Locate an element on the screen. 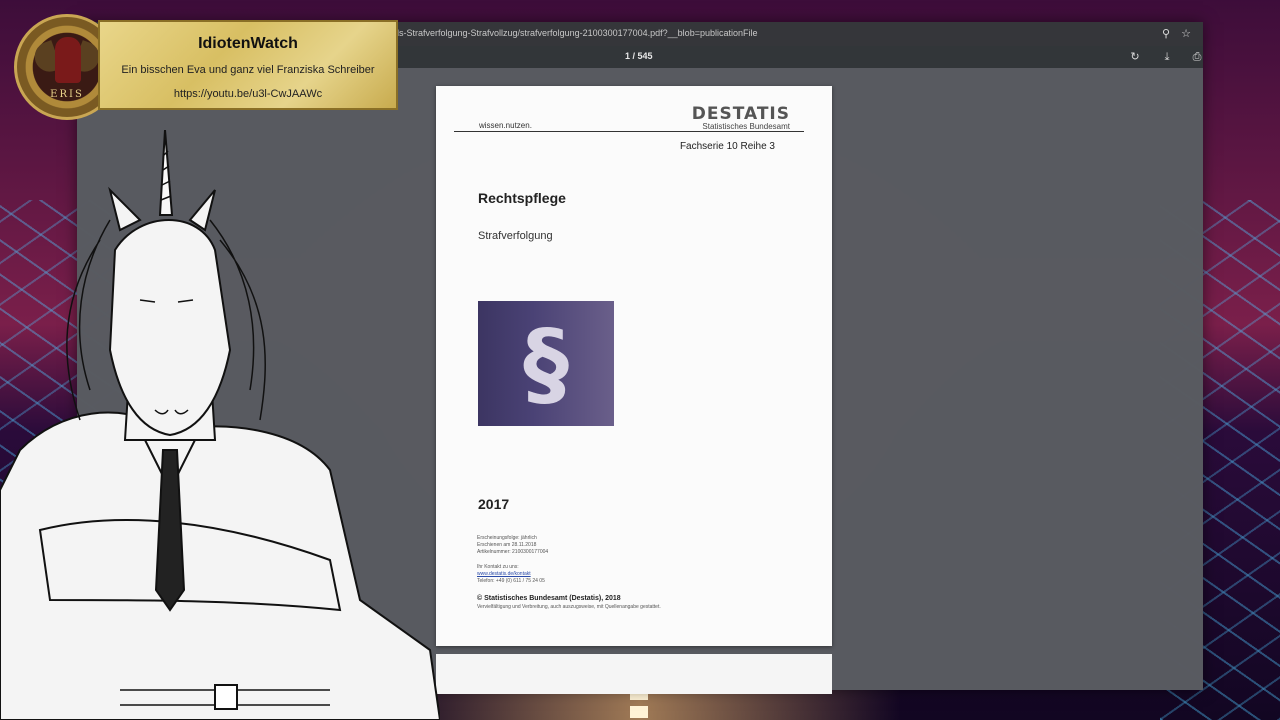  banner-title: IdiotenWatch is located at coordinates (248, 43).